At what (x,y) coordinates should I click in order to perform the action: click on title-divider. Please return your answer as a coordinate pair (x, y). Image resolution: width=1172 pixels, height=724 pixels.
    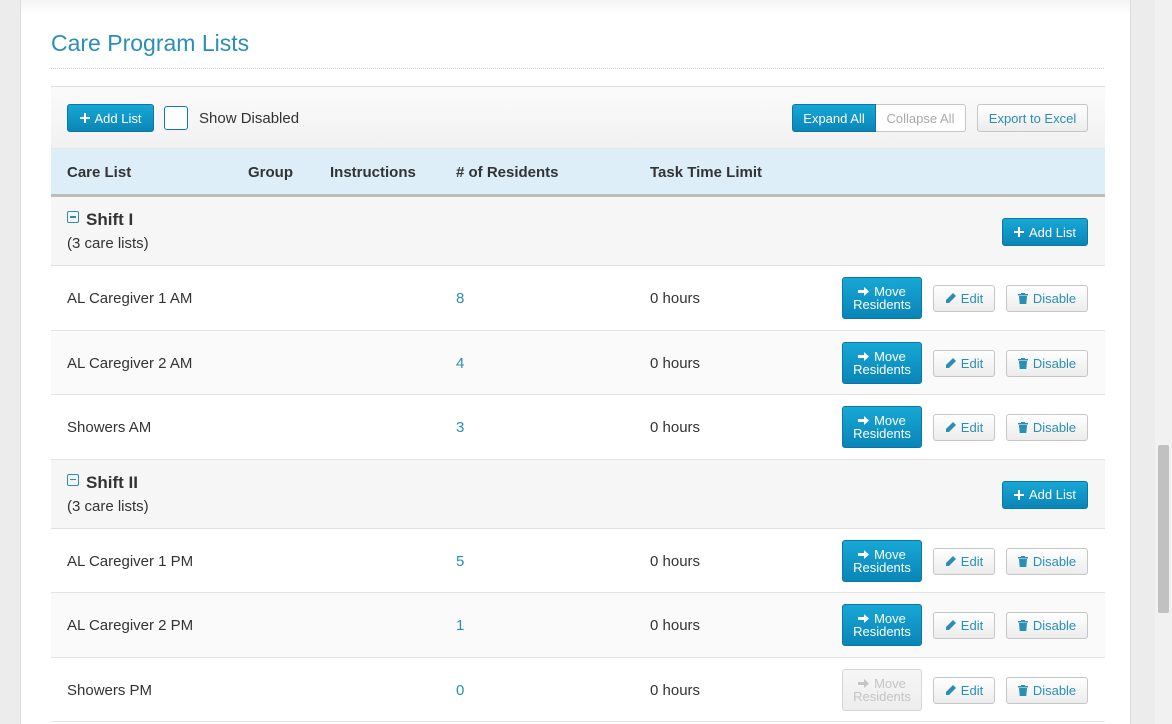
    Looking at the image, I should click on (577, 68).